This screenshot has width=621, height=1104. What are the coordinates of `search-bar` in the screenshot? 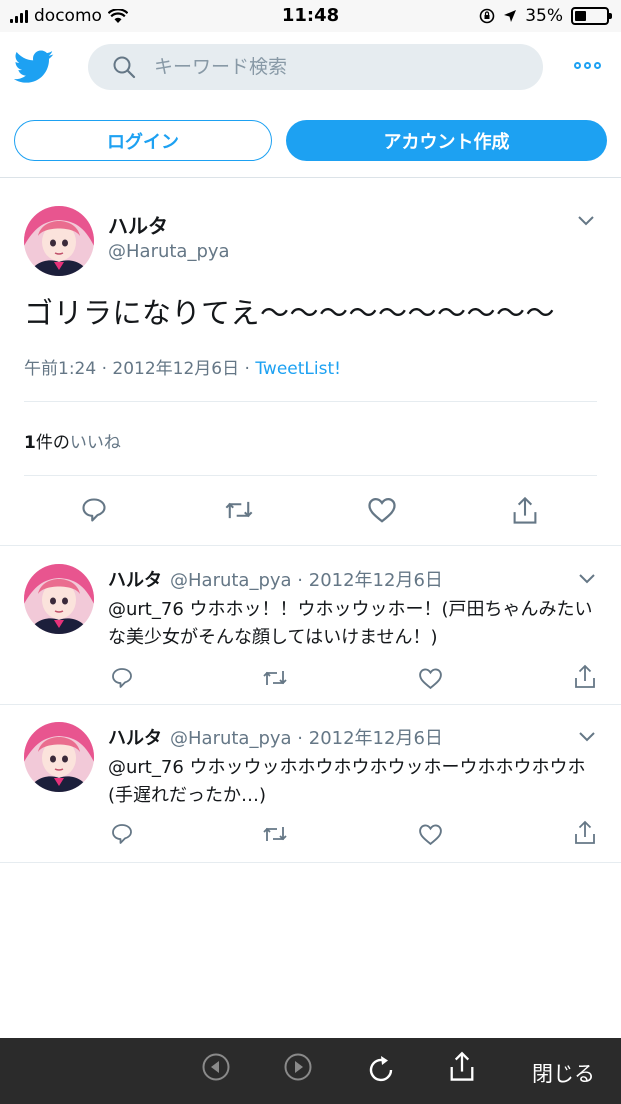 It's located at (315, 67).